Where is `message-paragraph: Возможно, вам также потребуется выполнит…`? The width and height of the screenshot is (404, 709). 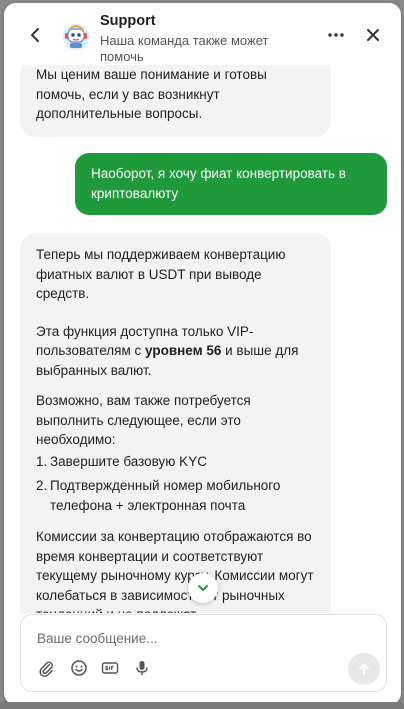
message-paragraph: Возможно, вам также потребуется выполнит… is located at coordinates (143, 420).